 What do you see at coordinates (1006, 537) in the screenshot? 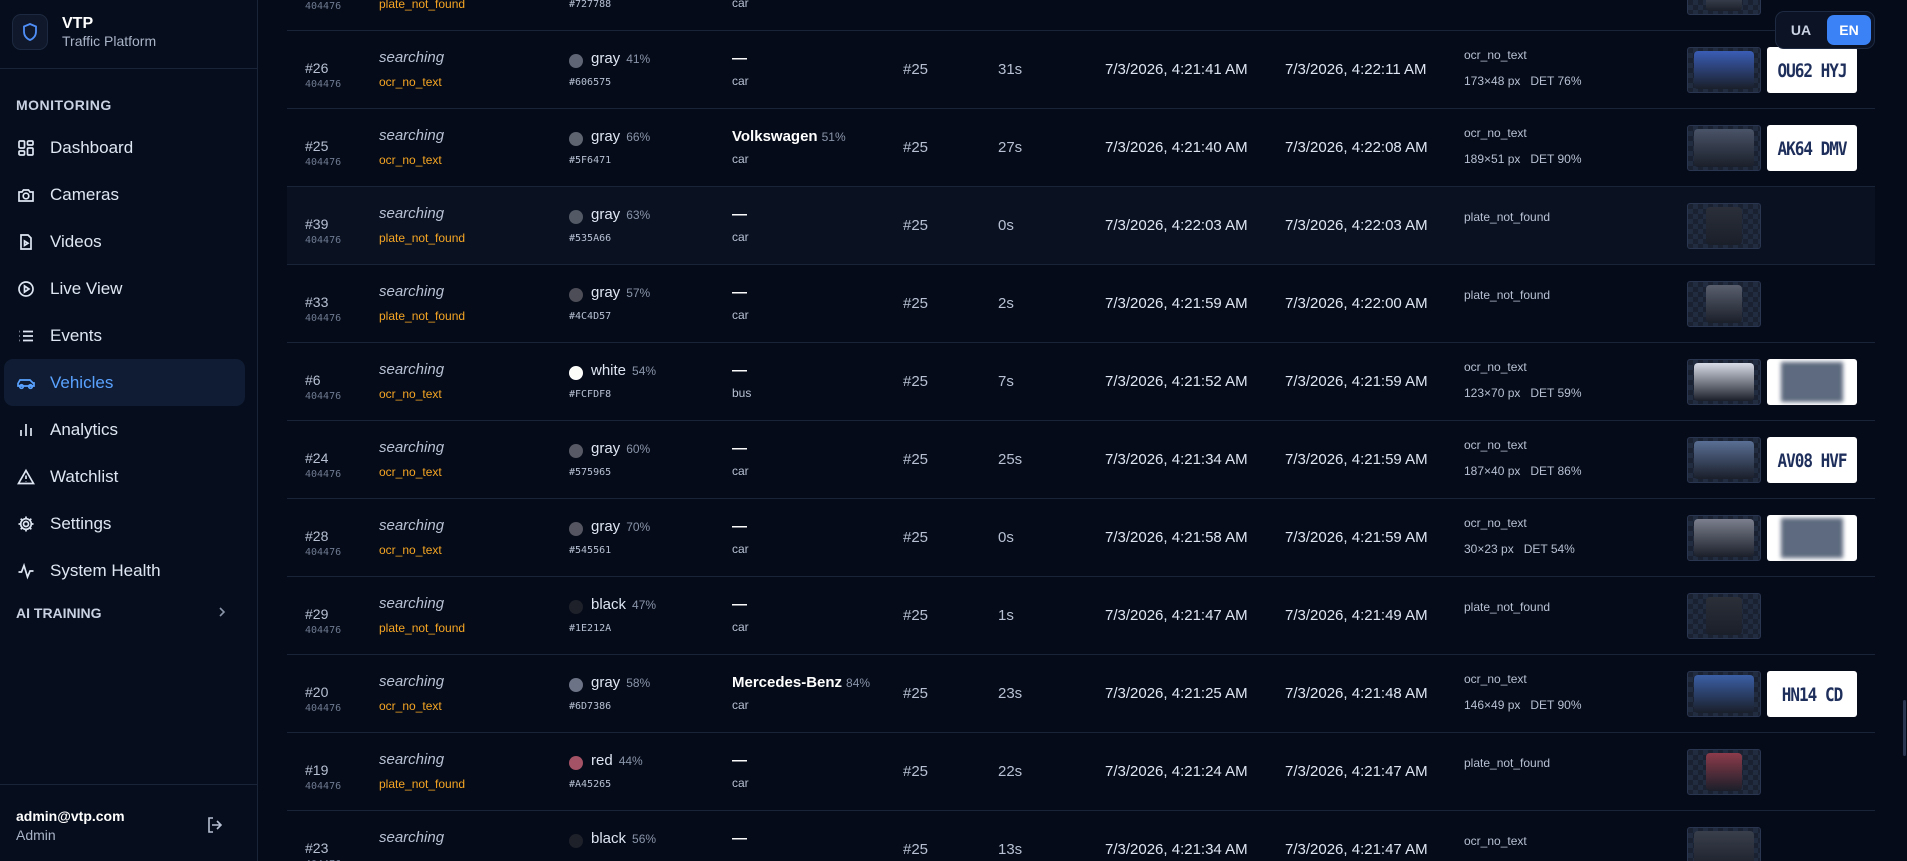
I see `duration: 0s` at bounding box center [1006, 537].